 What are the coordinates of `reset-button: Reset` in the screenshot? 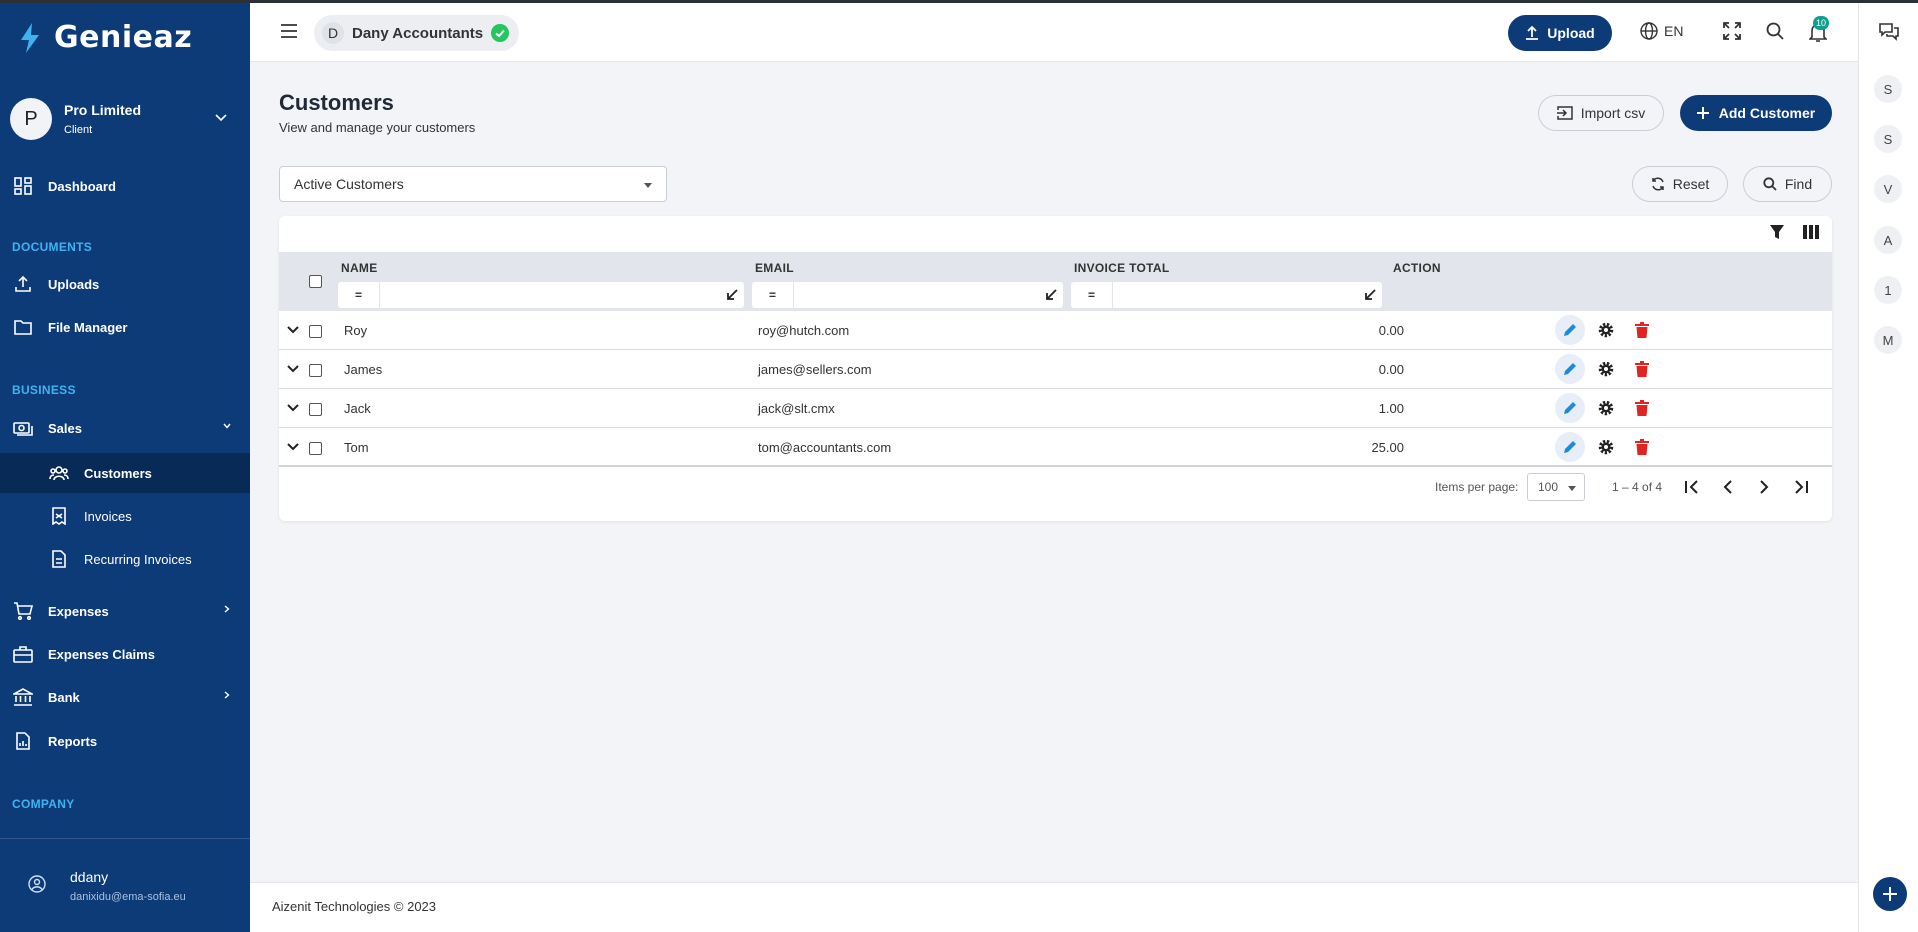 It's located at (1680, 184).